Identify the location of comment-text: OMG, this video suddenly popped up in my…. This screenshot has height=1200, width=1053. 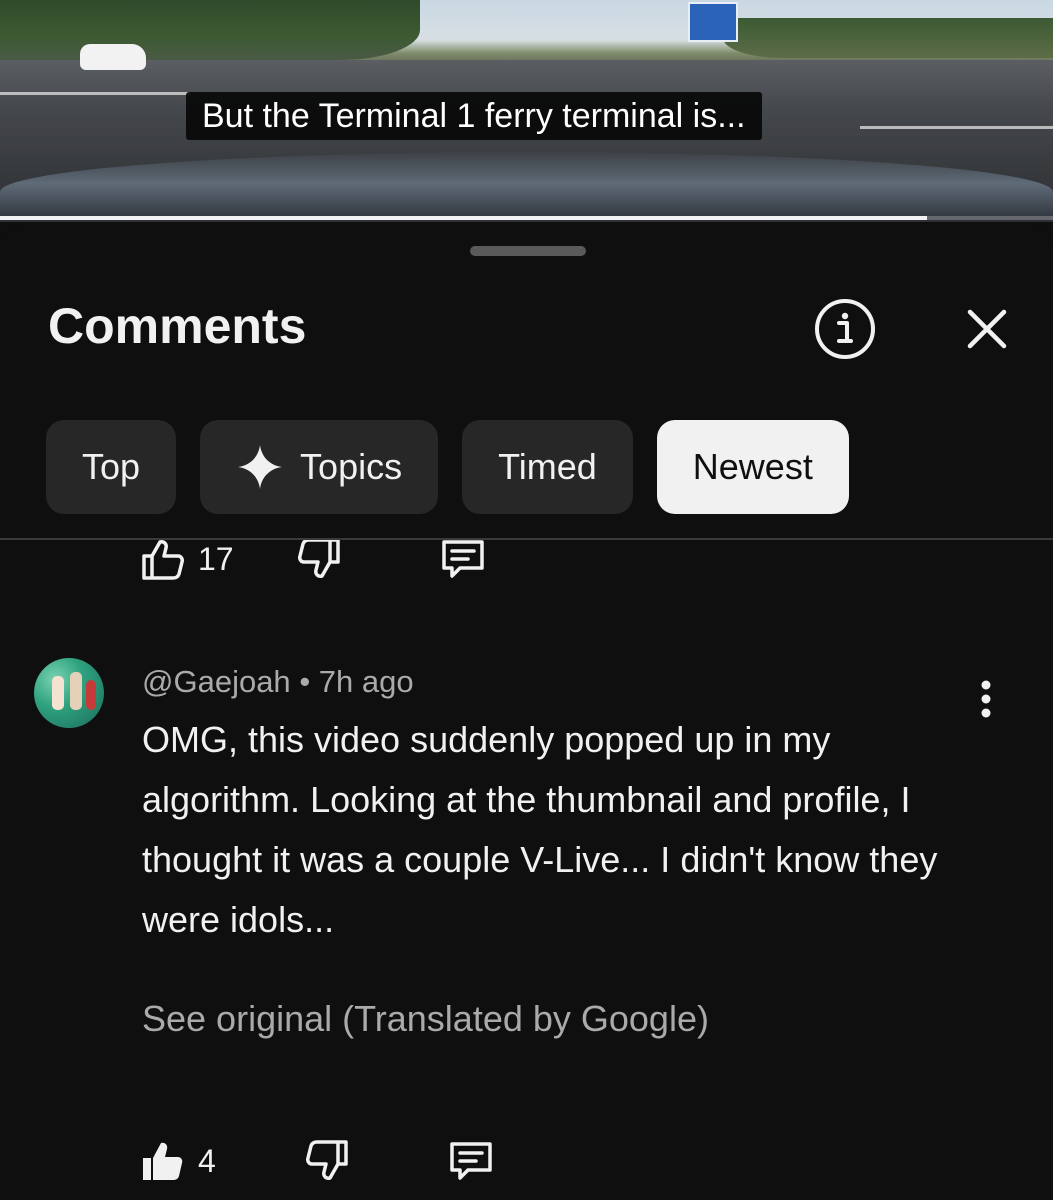
(540, 829).